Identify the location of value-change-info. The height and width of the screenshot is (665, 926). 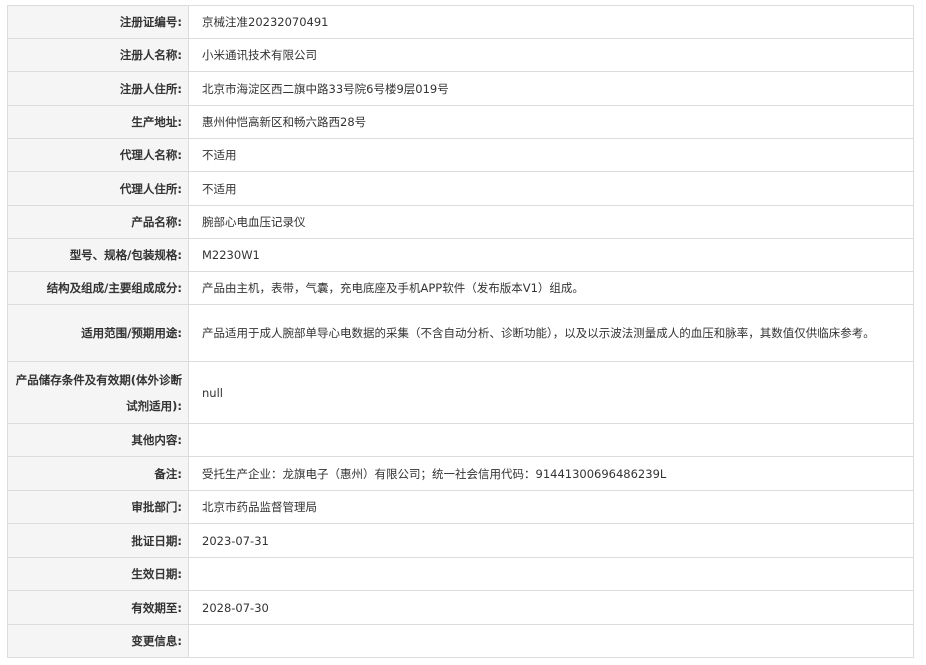
(551, 641).